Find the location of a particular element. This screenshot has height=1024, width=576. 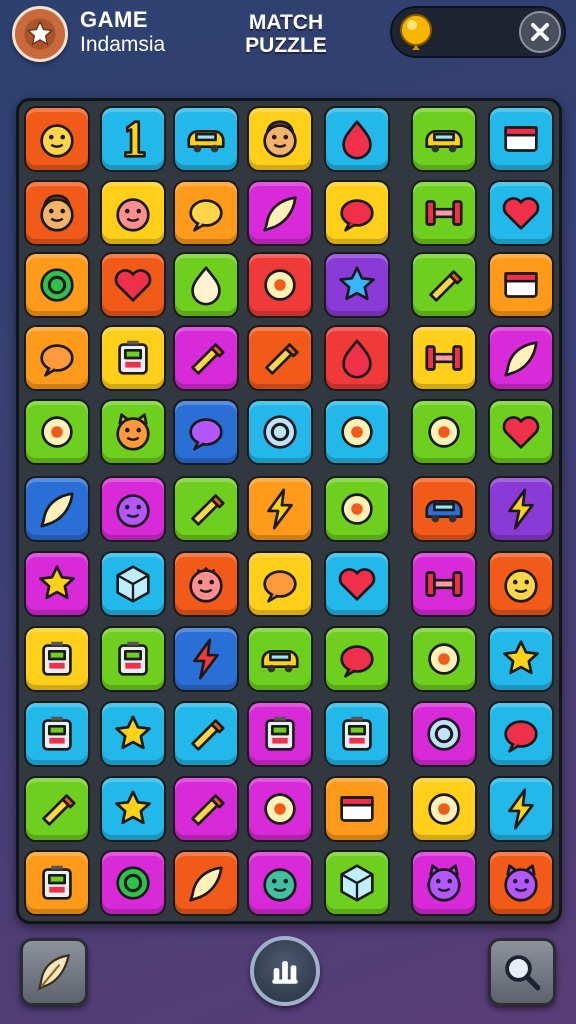

speech-bubble-icon is located at coordinates (357, 661).